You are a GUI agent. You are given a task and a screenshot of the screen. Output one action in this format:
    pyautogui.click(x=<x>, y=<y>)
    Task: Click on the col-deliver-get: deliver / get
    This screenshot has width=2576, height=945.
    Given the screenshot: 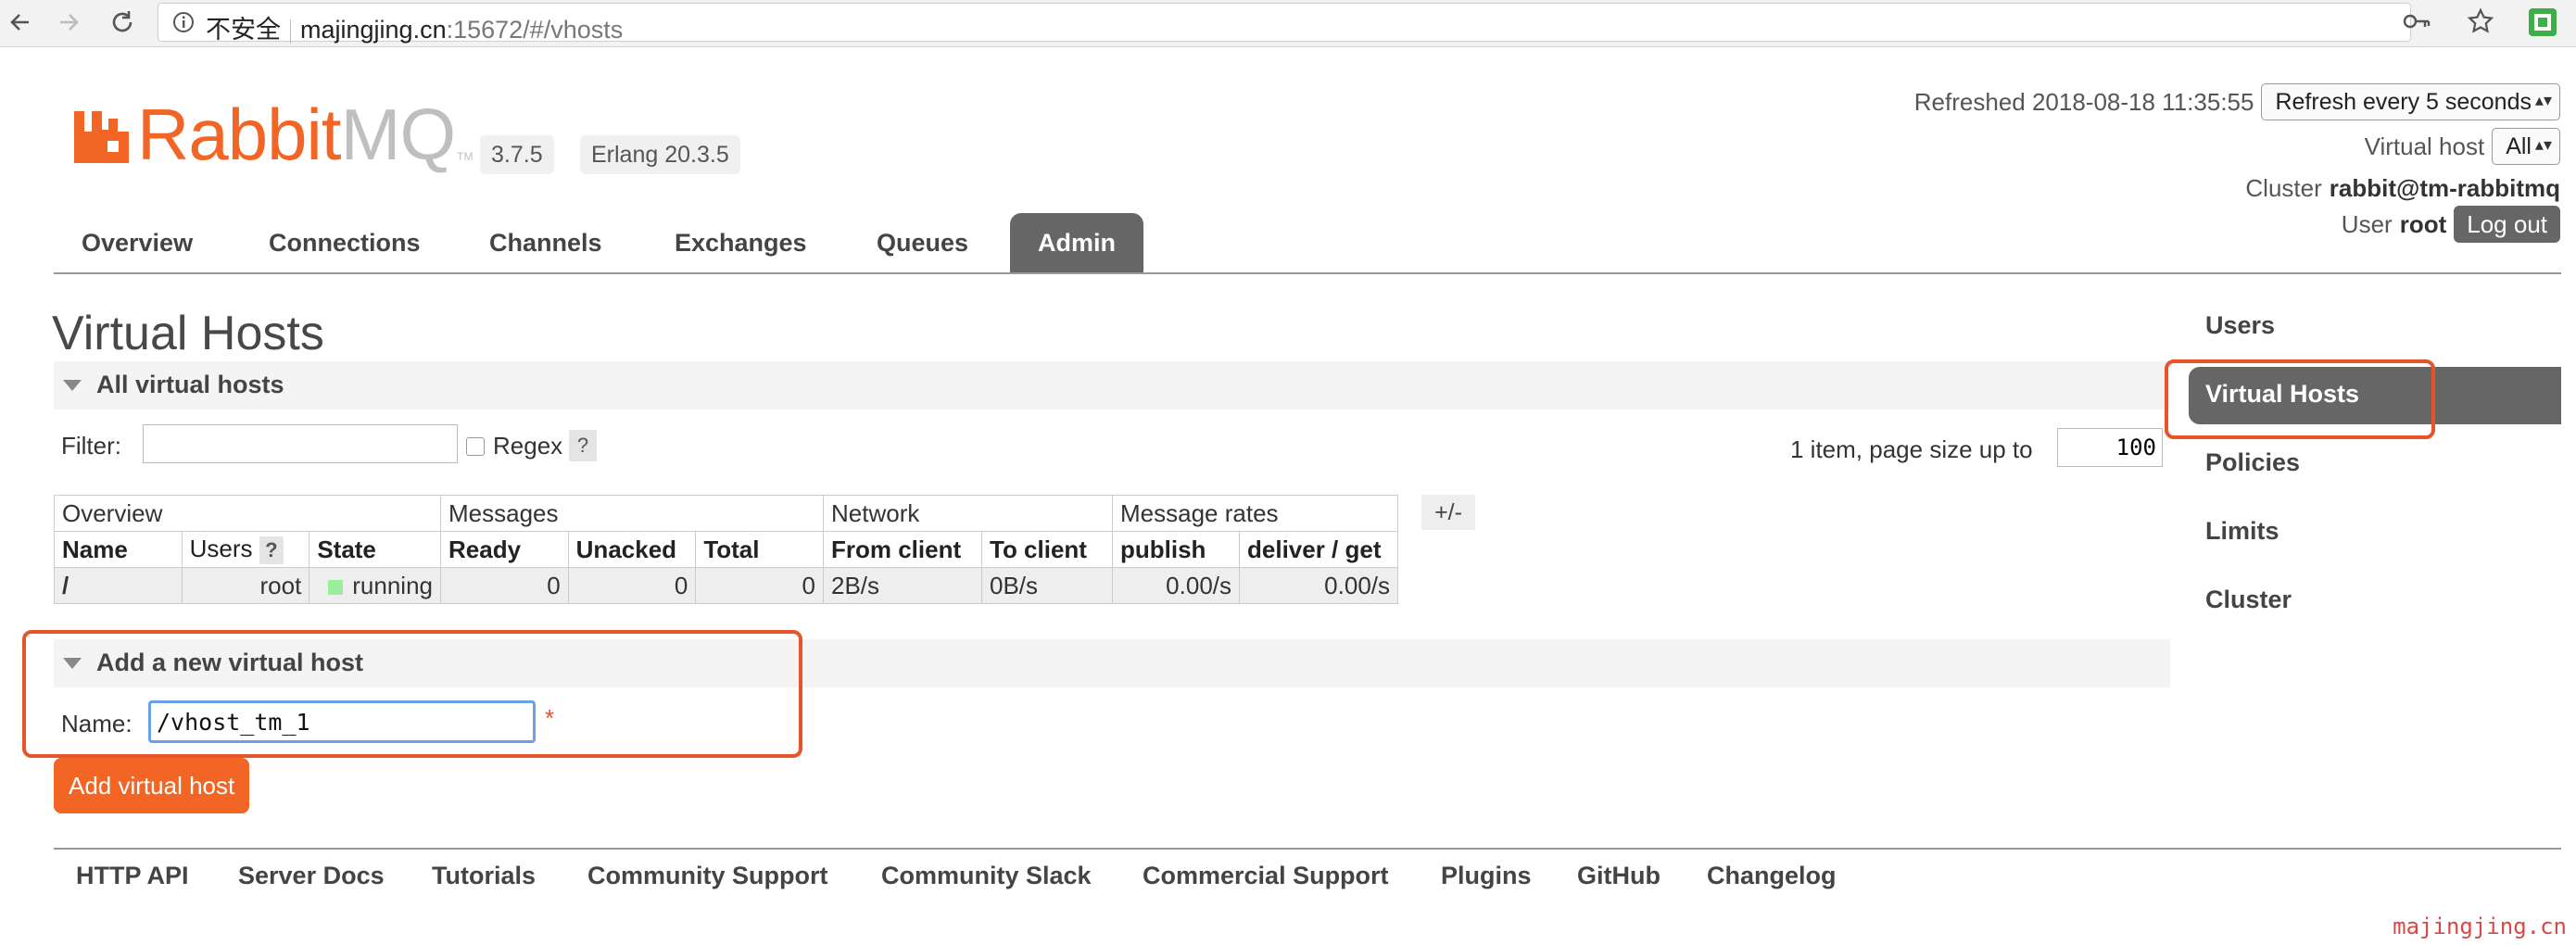 What is the action you would take?
    pyautogui.click(x=1318, y=549)
    